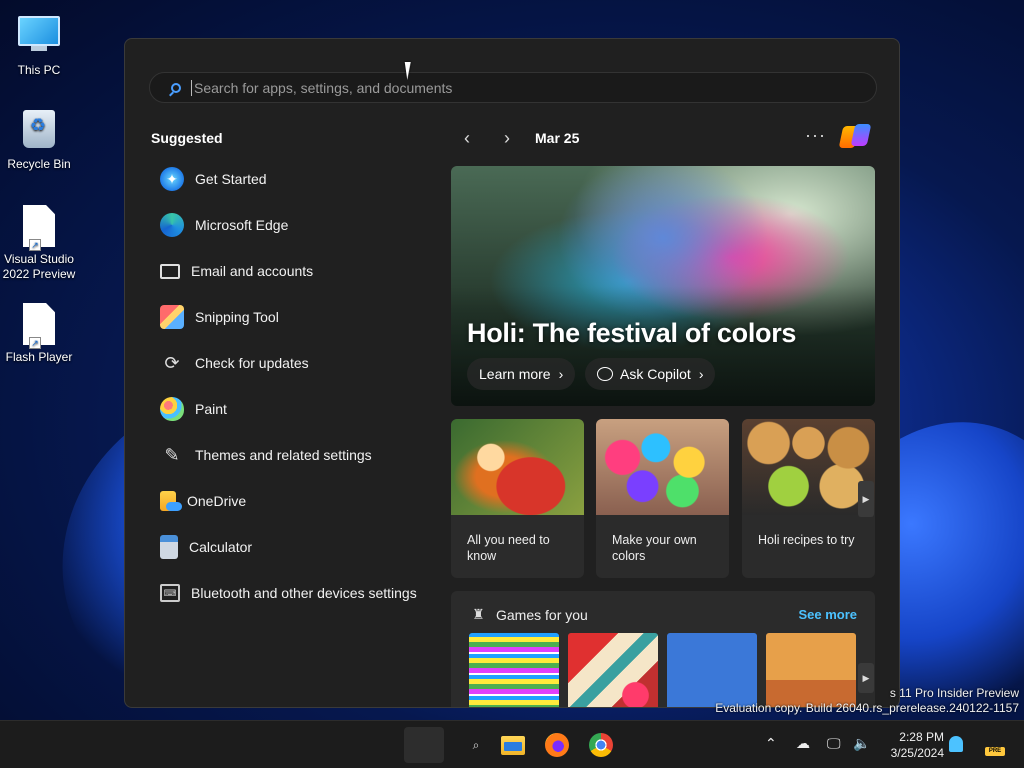 This screenshot has height=768, width=1024. I want to click on feed-card: Holi recipes to try, so click(808, 498).